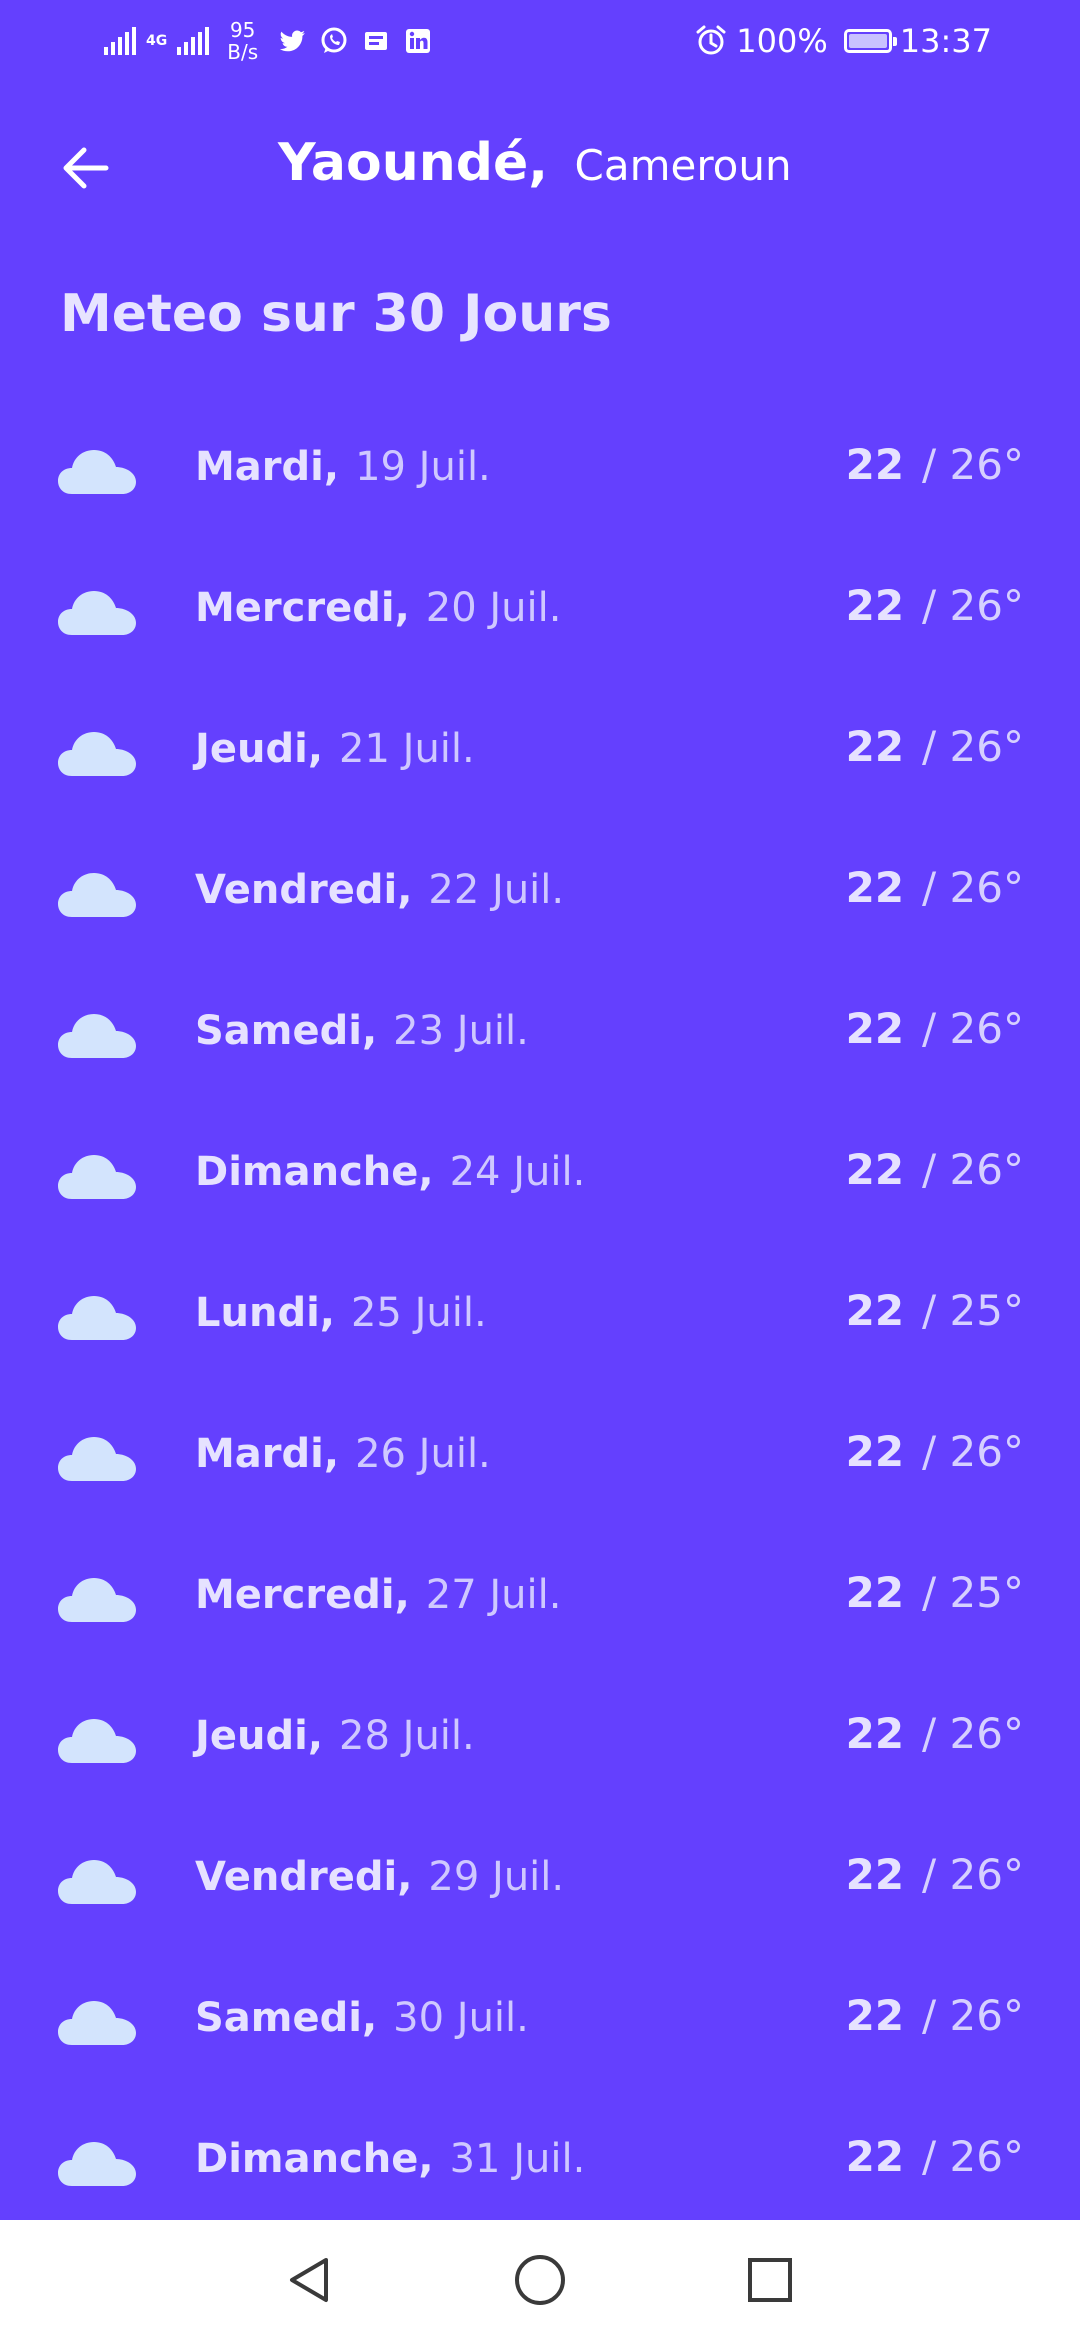 The image size is (1080, 2340). What do you see at coordinates (517, 1172) in the screenshot?
I see `day-date: 24 Juil.` at bounding box center [517, 1172].